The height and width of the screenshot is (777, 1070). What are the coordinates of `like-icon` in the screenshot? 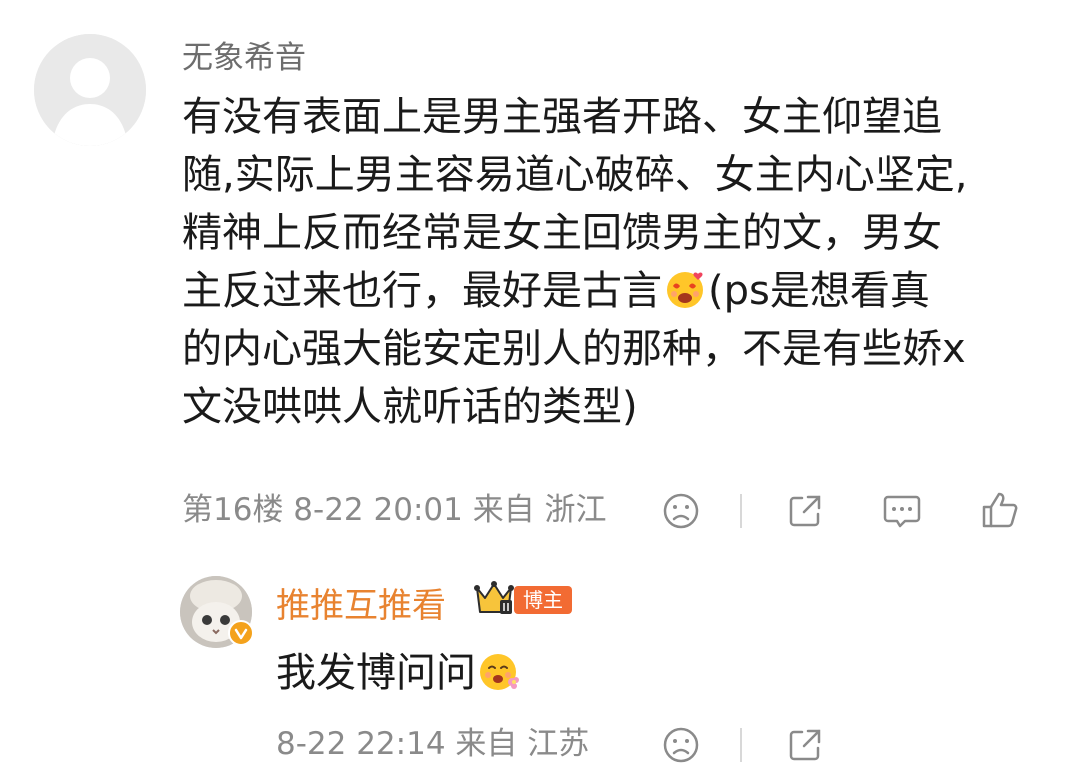 It's located at (1000, 510).